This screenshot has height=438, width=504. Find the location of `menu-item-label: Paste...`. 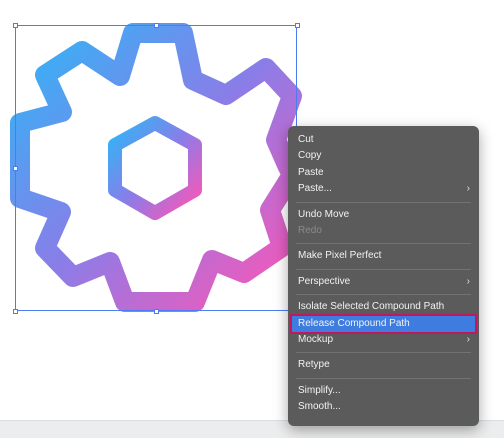

menu-item-label: Paste... is located at coordinates (315, 189).